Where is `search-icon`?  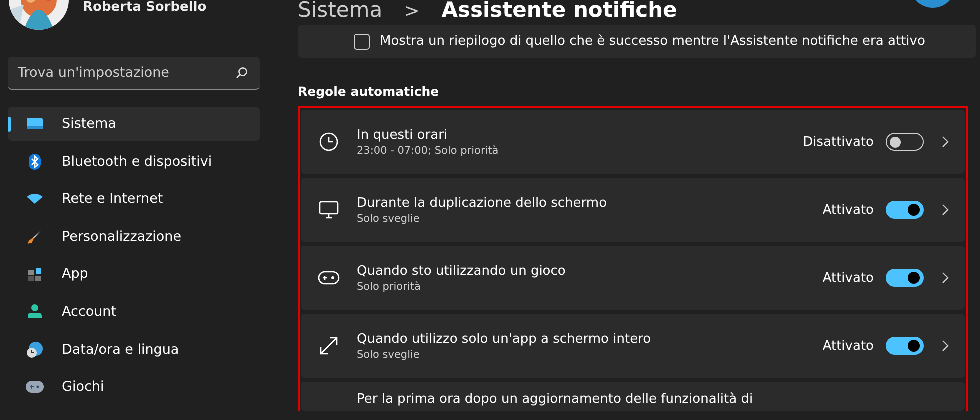
search-icon is located at coordinates (242, 73).